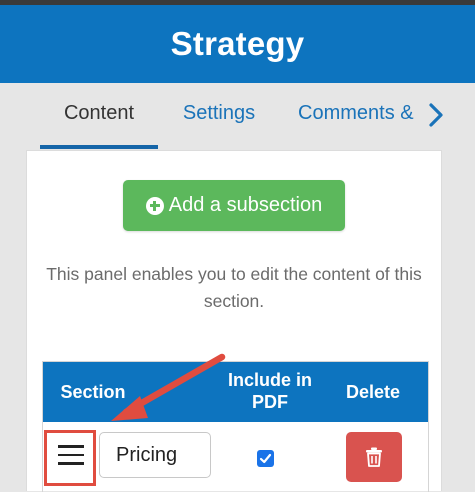 Image resolution: width=475 pixels, height=492 pixels. What do you see at coordinates (373, 392) in the screenshot?
I see `column-header-delete: Delete` at bounding box center [373, 392].